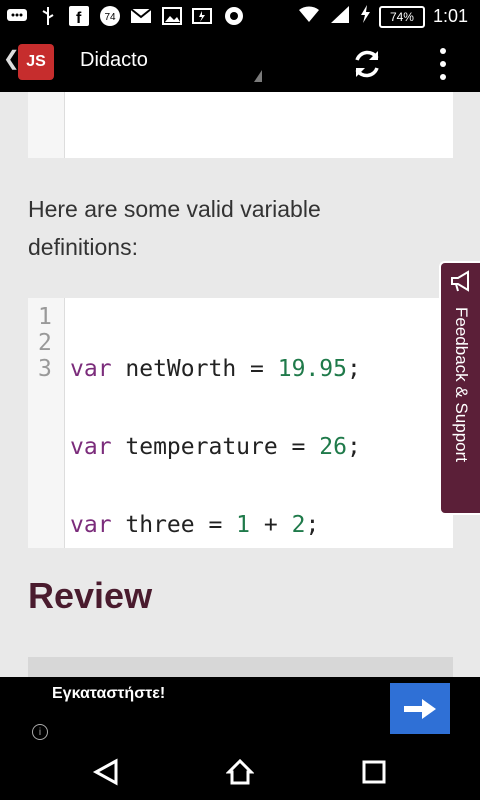 The width and height of the screenshot is (480, 800). What do you see at coordinates (240, 667) in the screenshot?
I see `next-content-block` at bounding box center [240, 667].